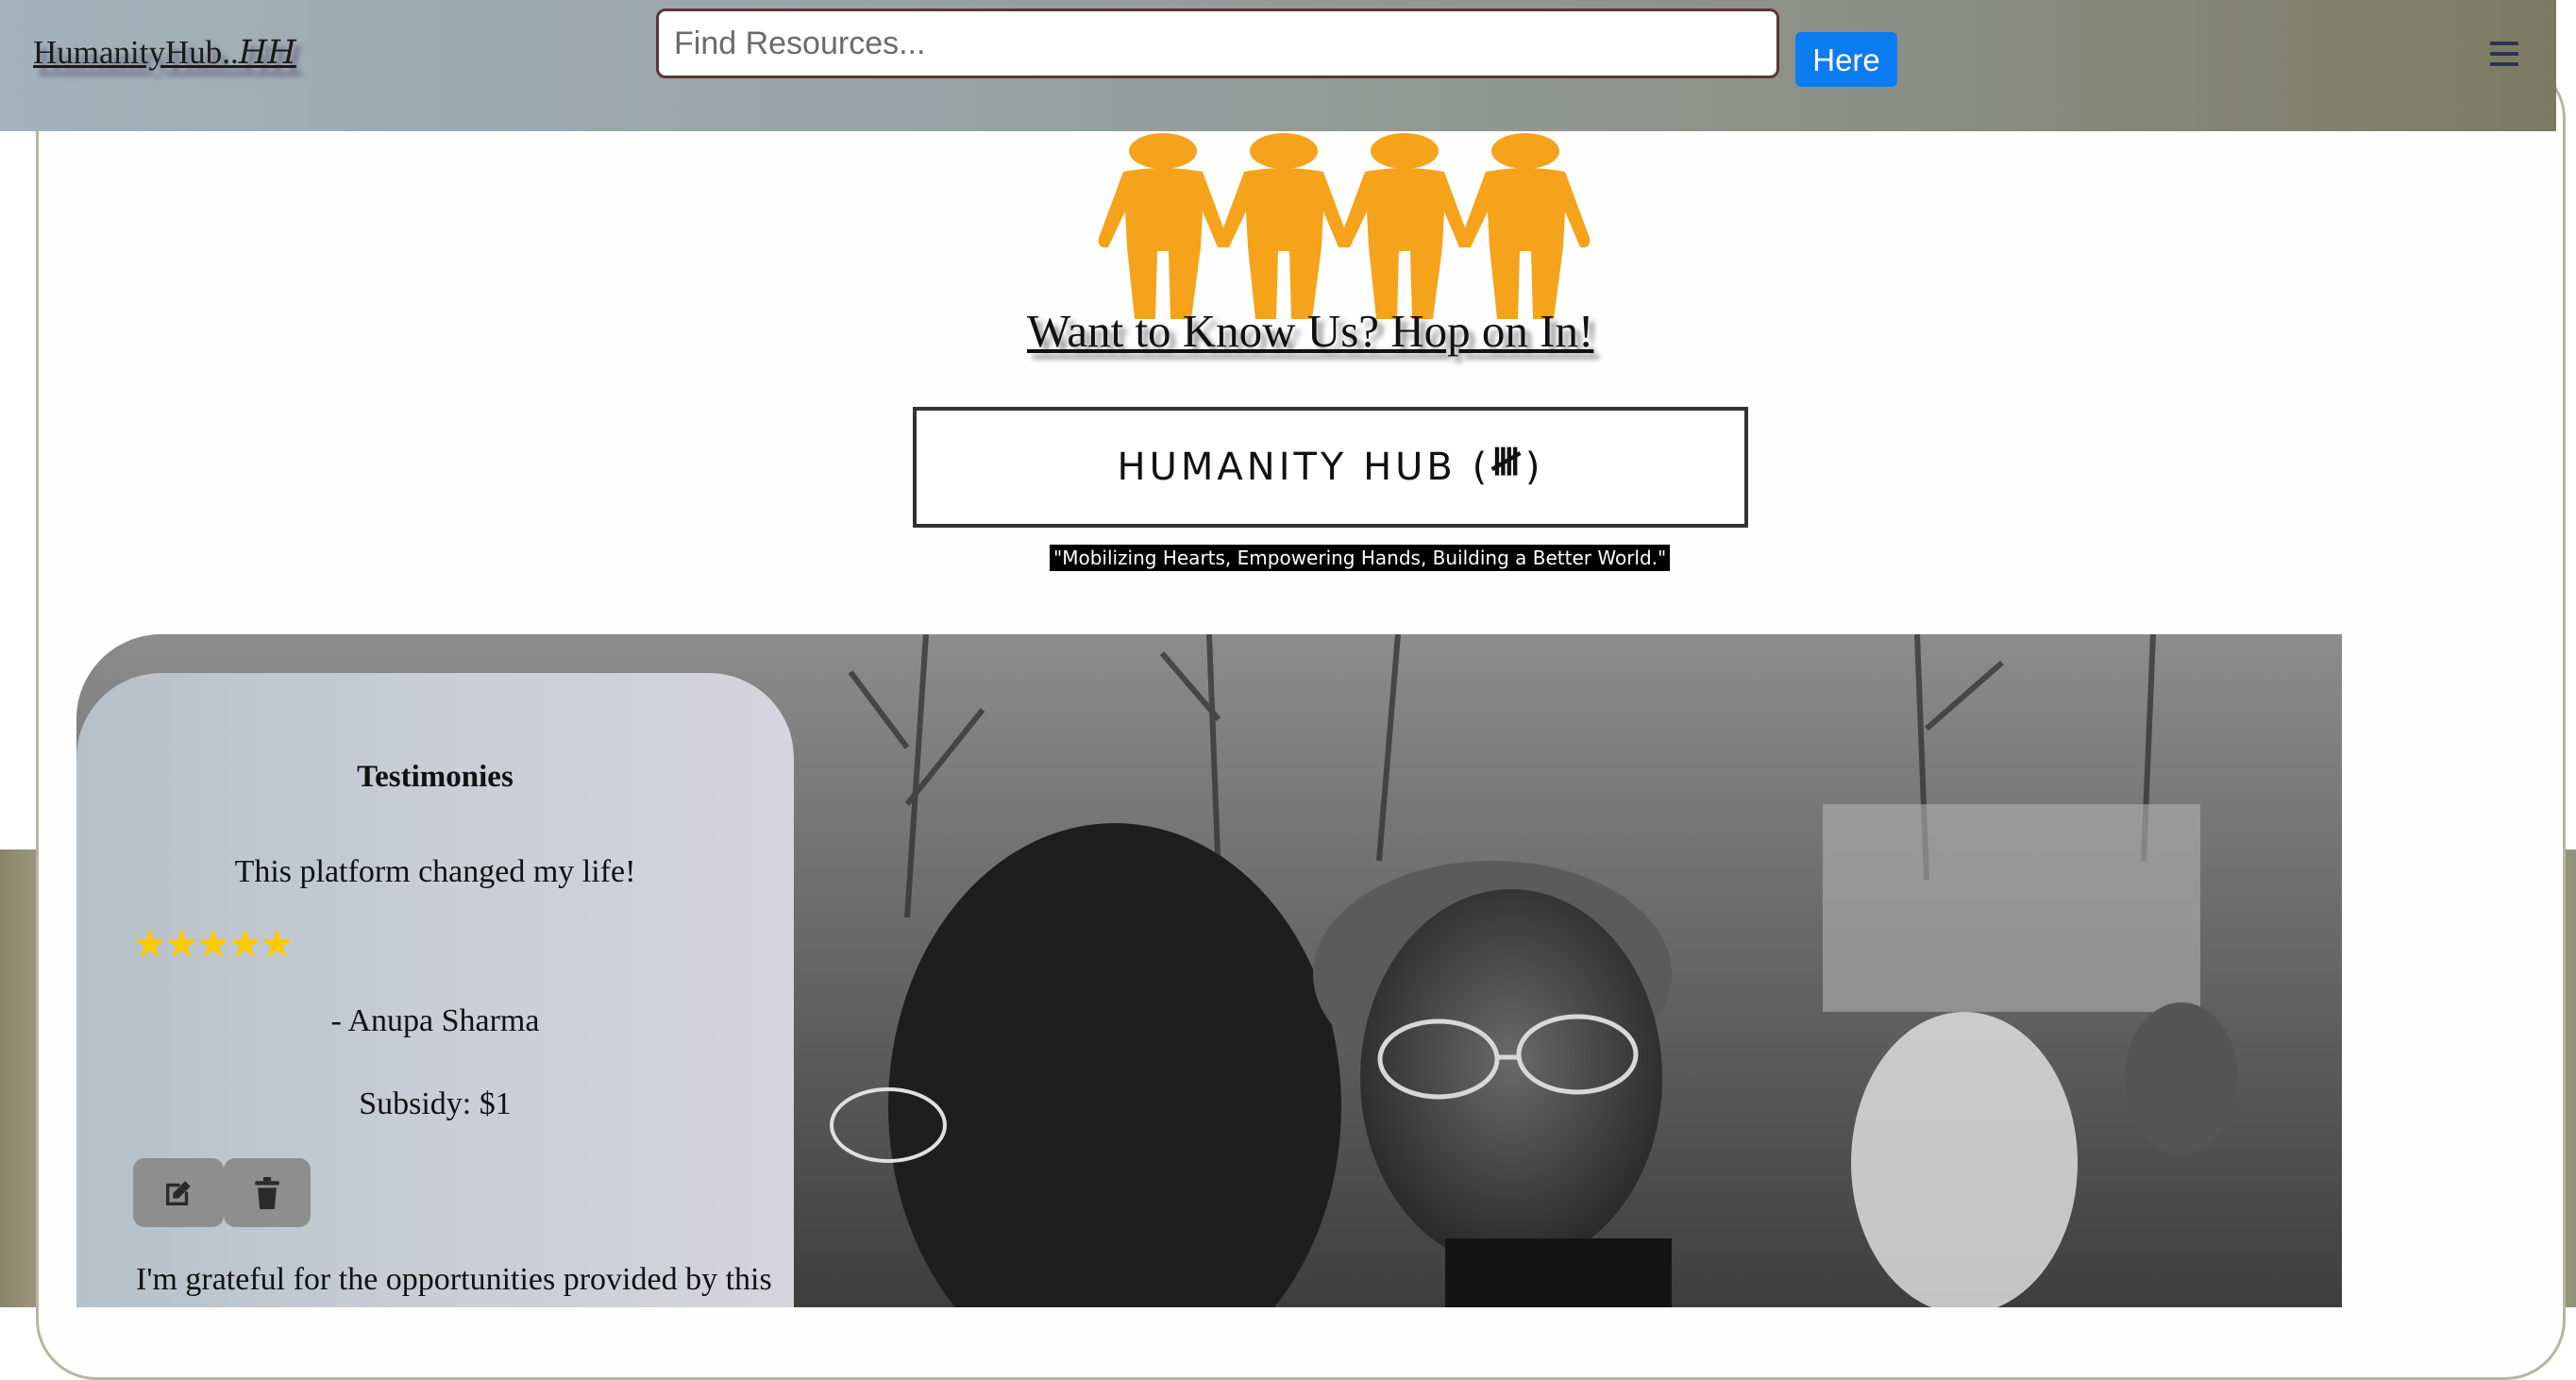 The height and width of the screenshot is (1380, 2576). Describe the element at coordinates (1534, 467) in the screenshot. I see `site-title-close: )` at that location.